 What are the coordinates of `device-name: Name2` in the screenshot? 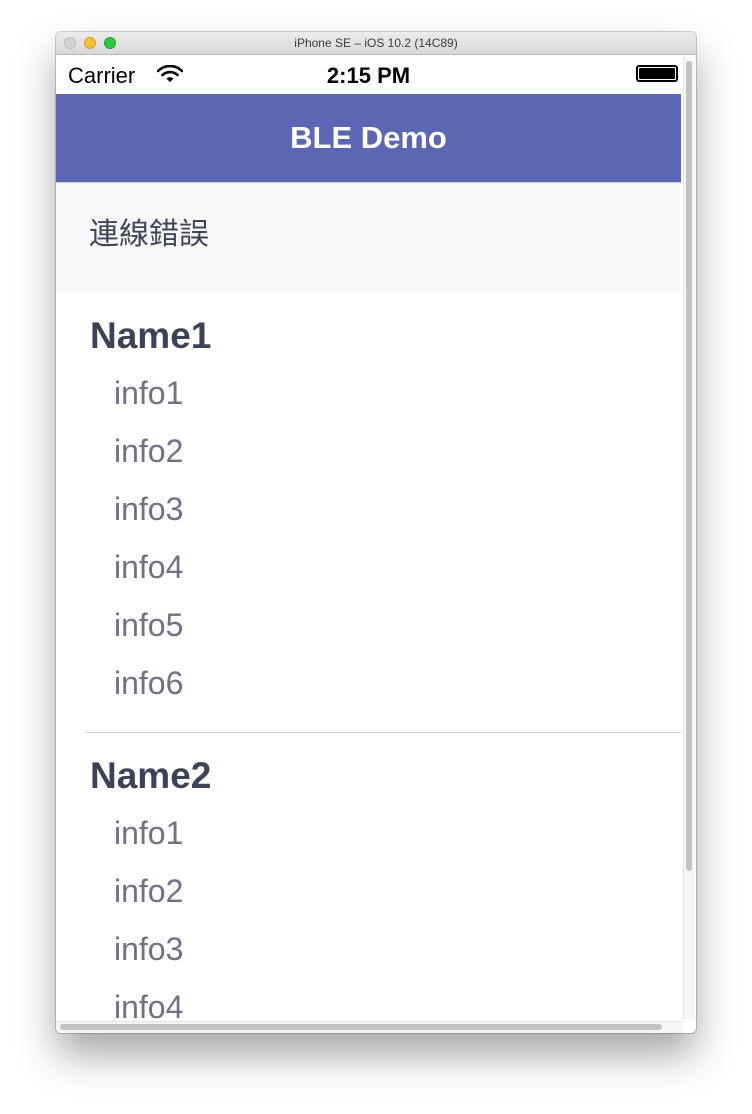 It's located at (151, 775).